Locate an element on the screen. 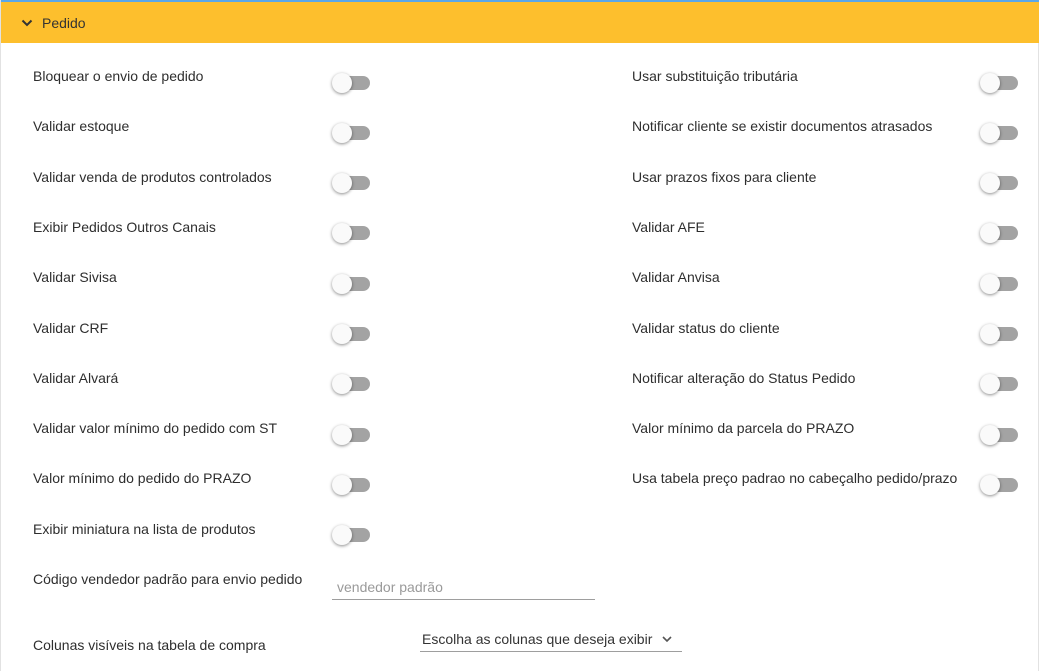 The width and height of the screenshot is (1039, 671). toggle-usar-prazos-fixos-para-cliente is located at coordinates (999, 182).